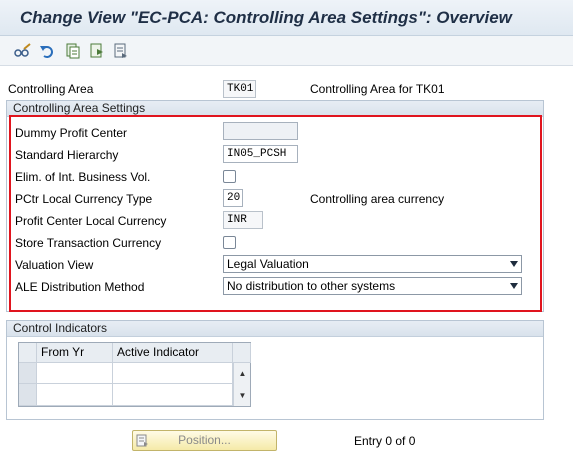 Image resolution: width=573 pixels, height=456 pixels. Describe the element at coordinates (242, 373) in the screenshot. I see `scroll-up-icon: ▲` at that location.